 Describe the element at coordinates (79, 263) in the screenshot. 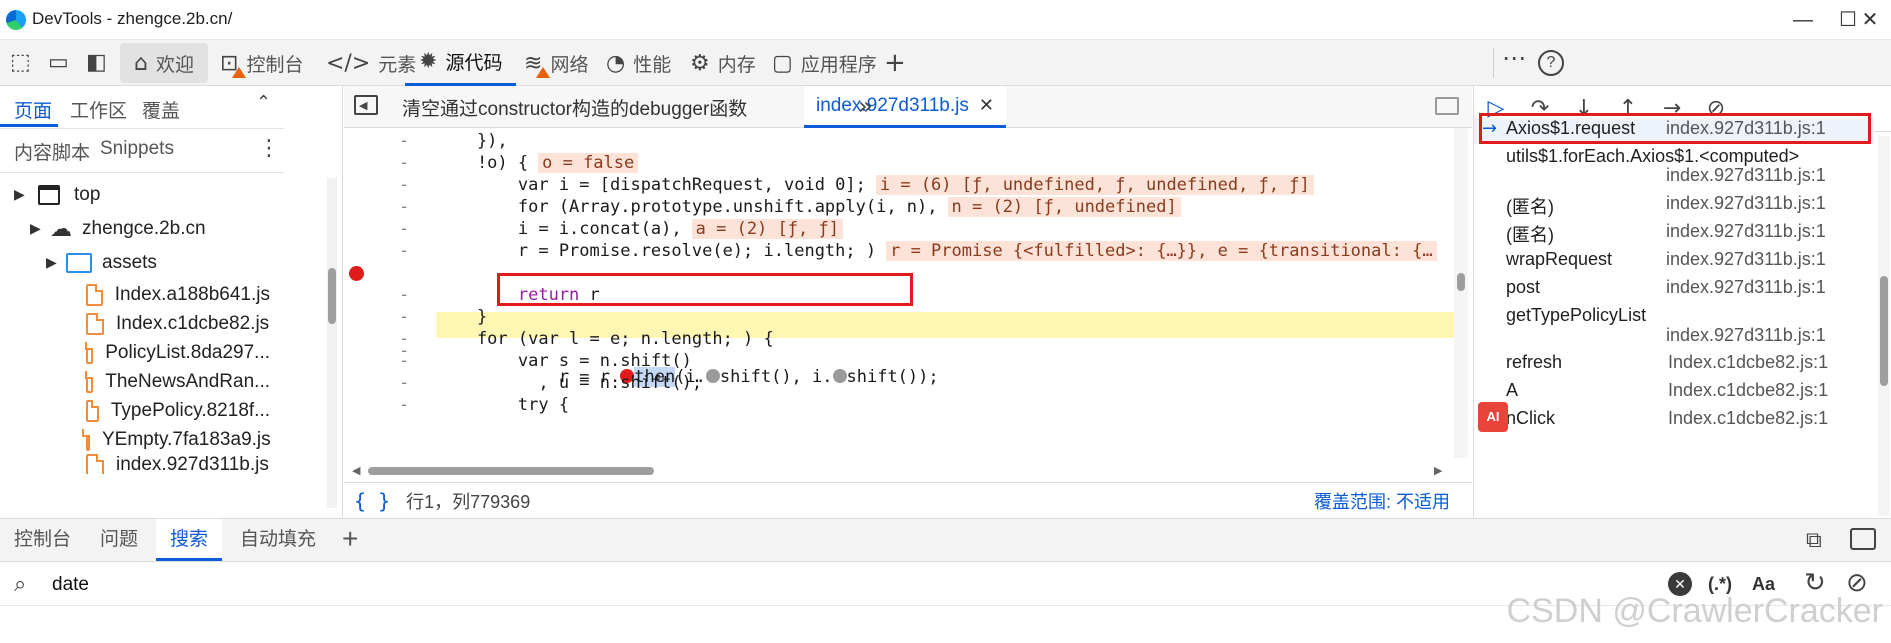

I see `folder-icon` at that location.